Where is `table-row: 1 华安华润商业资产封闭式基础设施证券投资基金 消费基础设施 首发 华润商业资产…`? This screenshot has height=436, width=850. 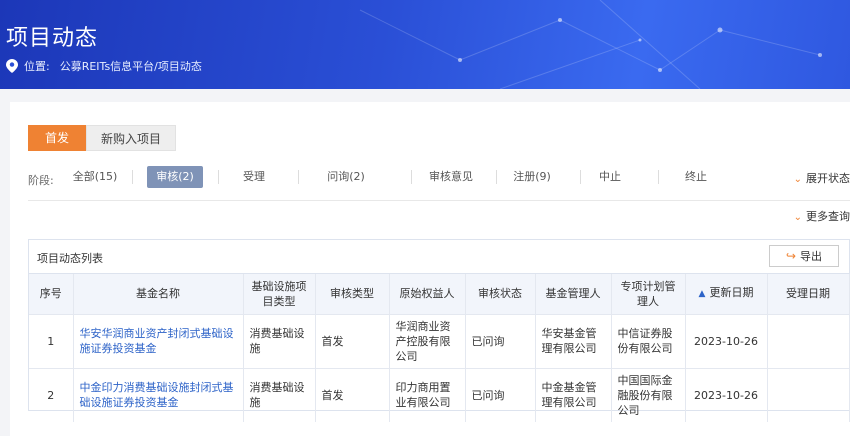
table-row: 1 华安华润商业资产封闭式基础设施证券投资基金 消费基础设施 首发 华润商业资产… is located at coordinates (439, 340).